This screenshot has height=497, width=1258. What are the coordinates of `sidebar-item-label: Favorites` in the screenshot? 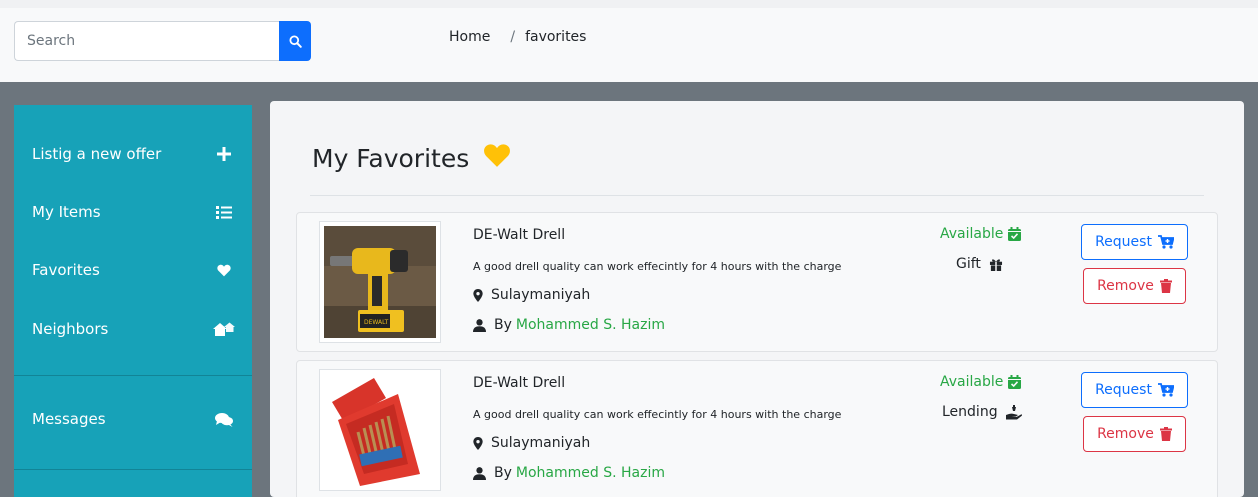 It's located at (66, 270).